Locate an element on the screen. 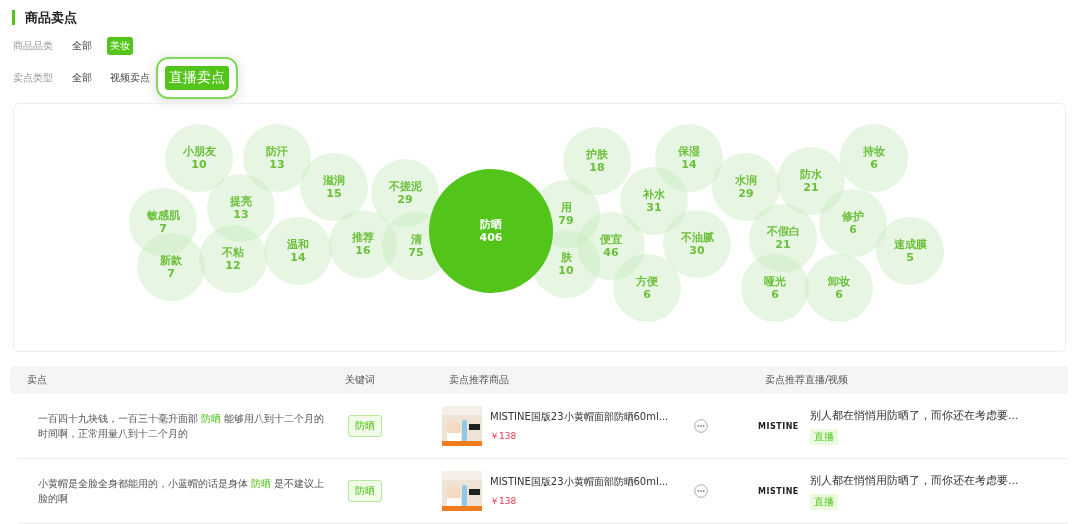  bubble-label: 不搓泥 is located at coordinates (405, 186).